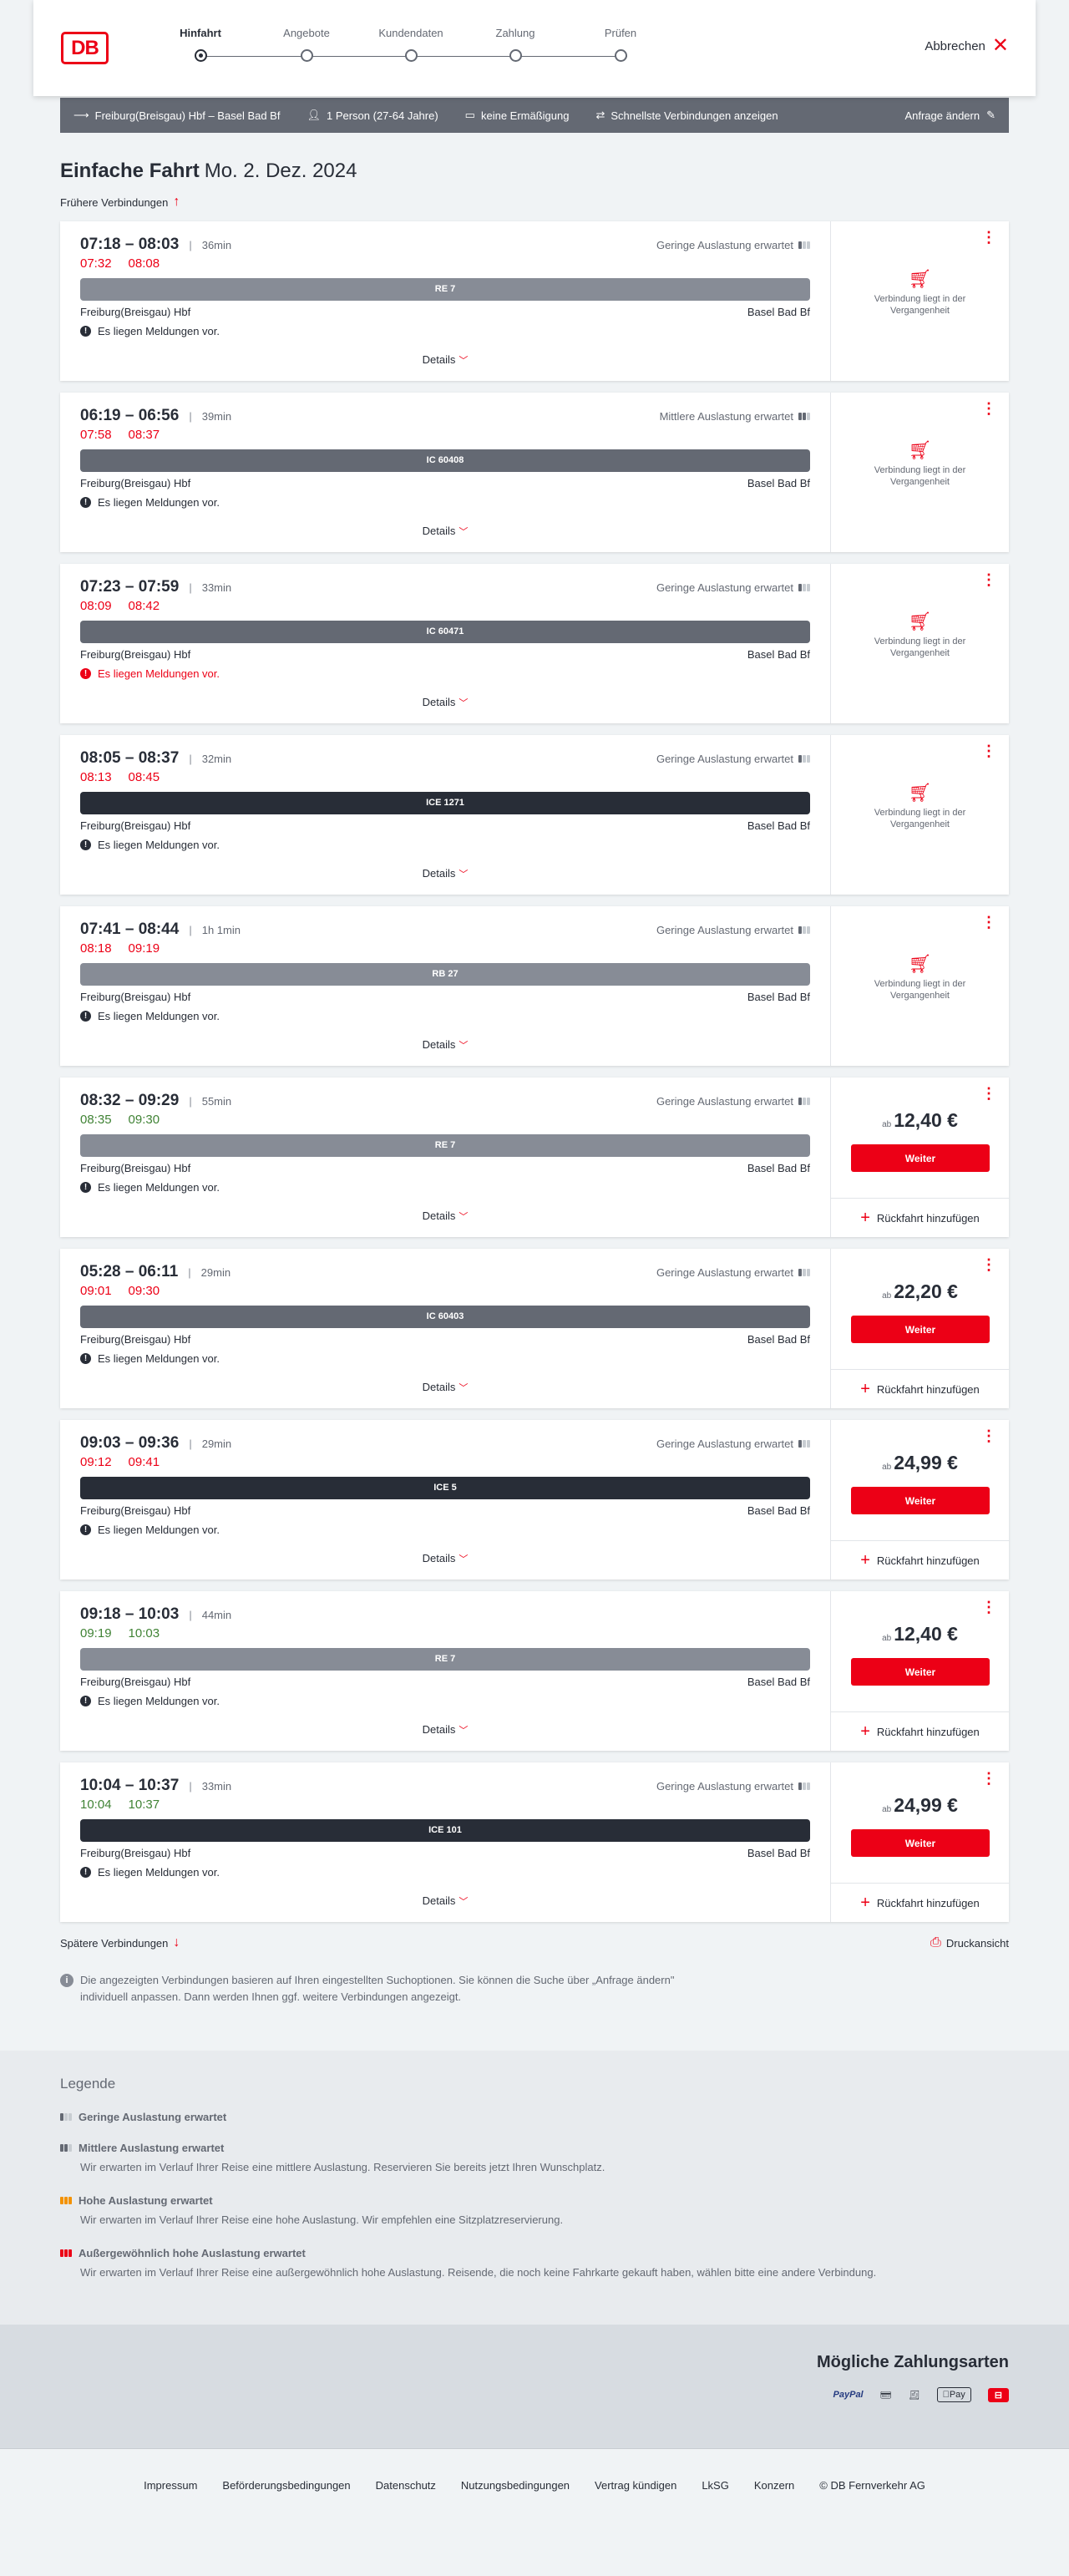 This screenshot has height=2576, width=1069. Describe the element at coordinates (774, 2485) in the screenshot. I see `footer-link: Konzern` at that location.